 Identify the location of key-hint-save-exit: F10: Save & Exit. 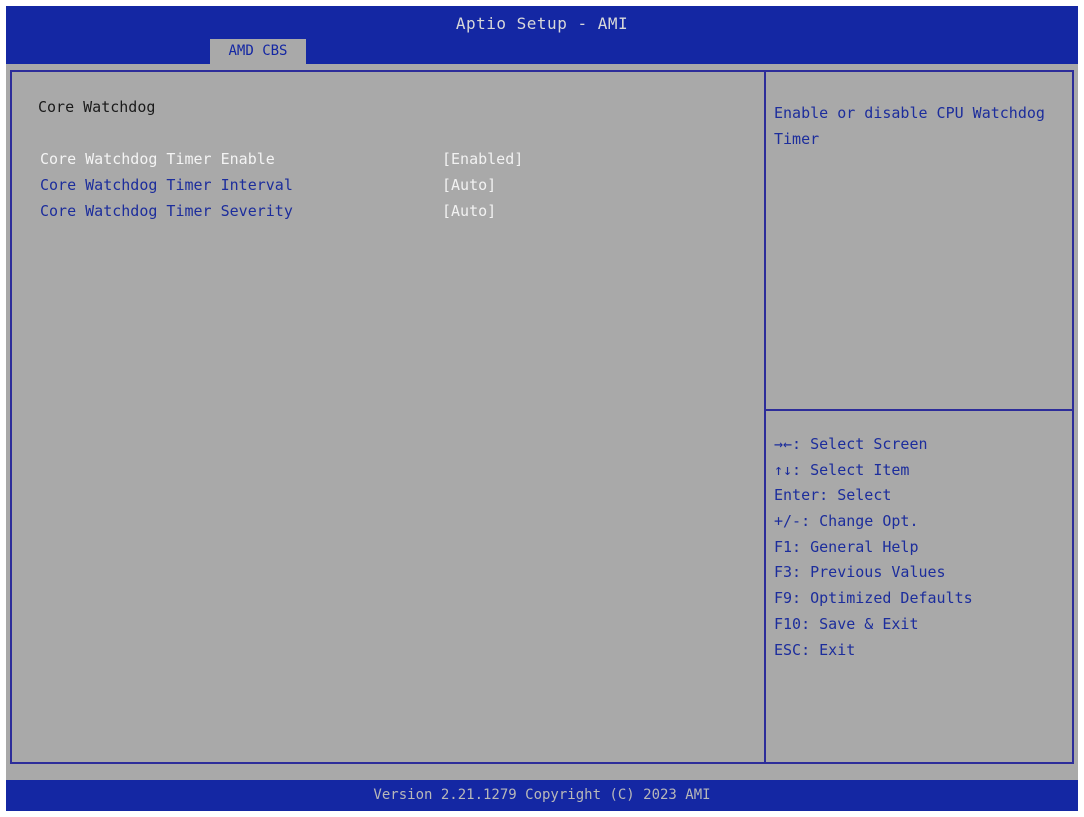
(846, 623).